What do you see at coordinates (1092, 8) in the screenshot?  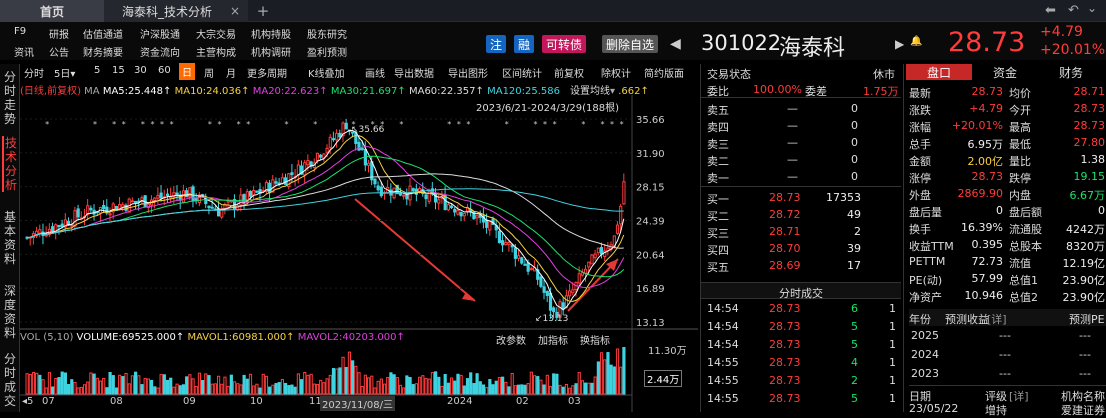 I see `chevron-down-icon: ⌄` at bounding box center [1092, 8].